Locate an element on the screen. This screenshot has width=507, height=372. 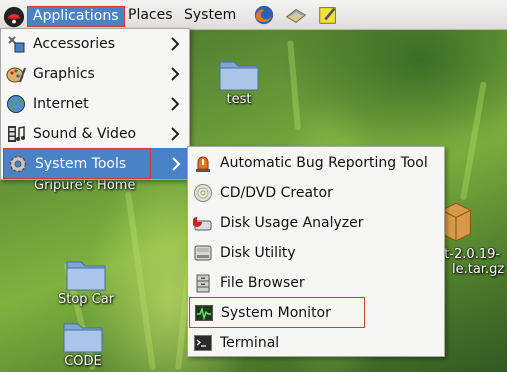
alert-siren-icon is located at coordinates (203, 164).